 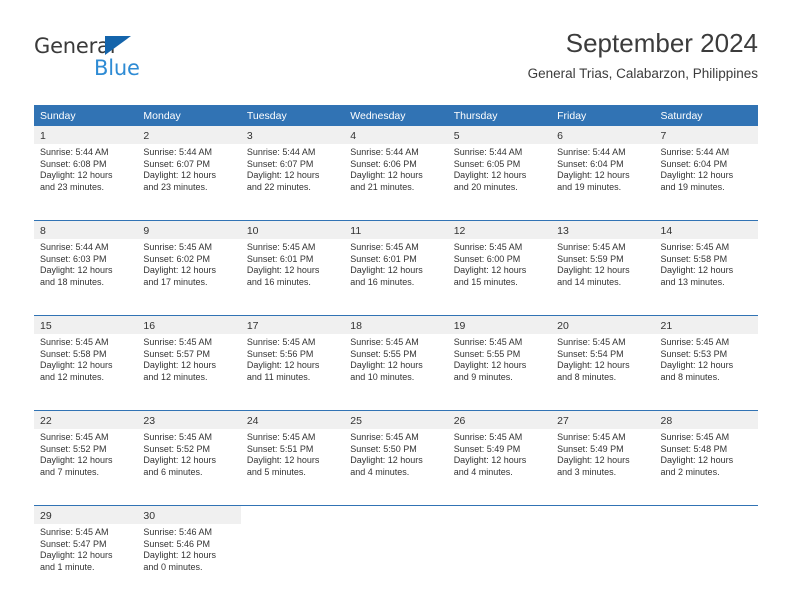 What do you see at coordinates (694, 448) in the screenshot?
I see `day-sunset-line: Sunset: 5:48 PM` at bounding box center [694, 448].